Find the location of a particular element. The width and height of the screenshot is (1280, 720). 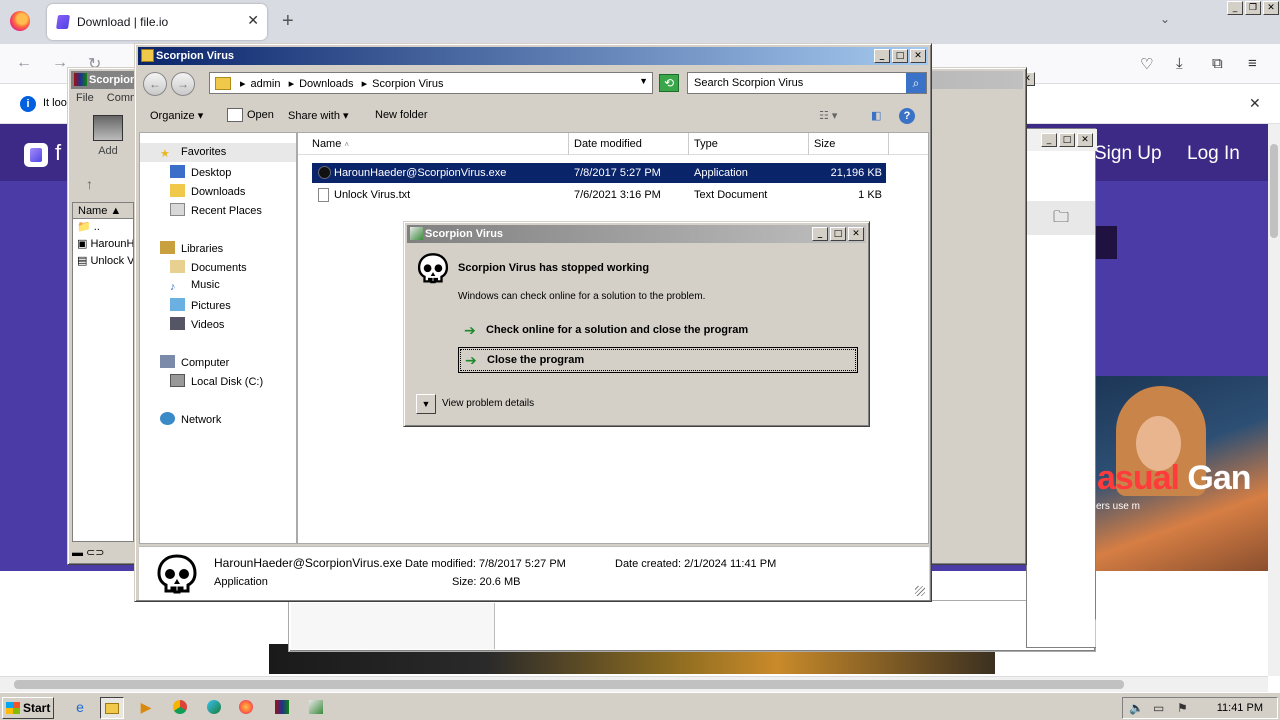

restore-icon: ❐ is located at coordinates (1253, 8).